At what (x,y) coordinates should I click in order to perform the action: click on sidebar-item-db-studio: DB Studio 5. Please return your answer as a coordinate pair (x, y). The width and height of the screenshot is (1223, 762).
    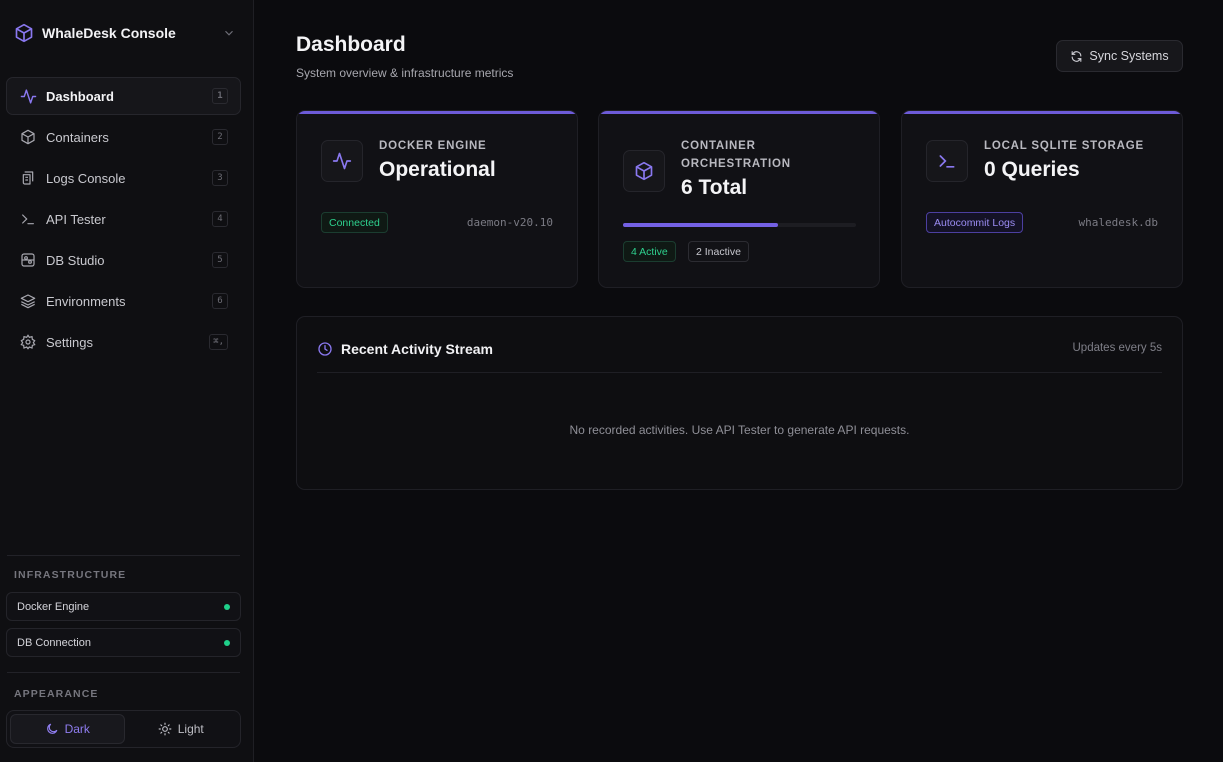
    Looking at the image, I should click on (123, 260).